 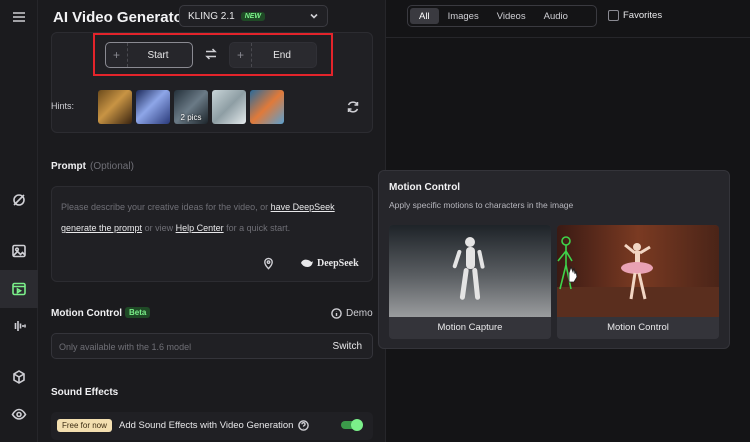 I want to click on checkbox-icon, so click(x=613, y=15).